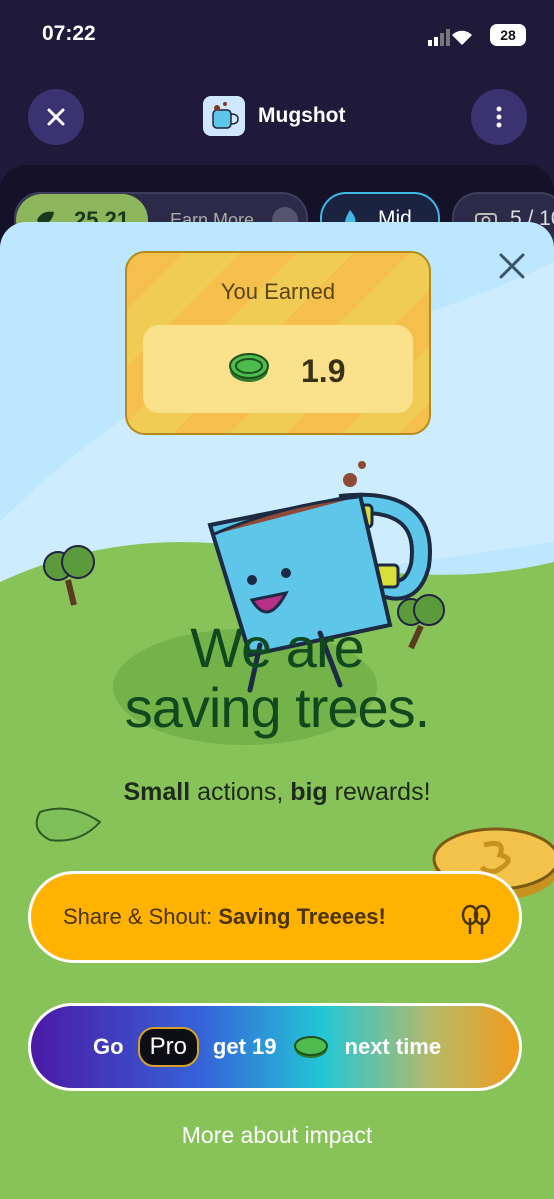 The image size is (554, 1199). Describe the element at coordinates (278, 291) in the screenshot. I see `you-earned-title: You Earned` at that location.